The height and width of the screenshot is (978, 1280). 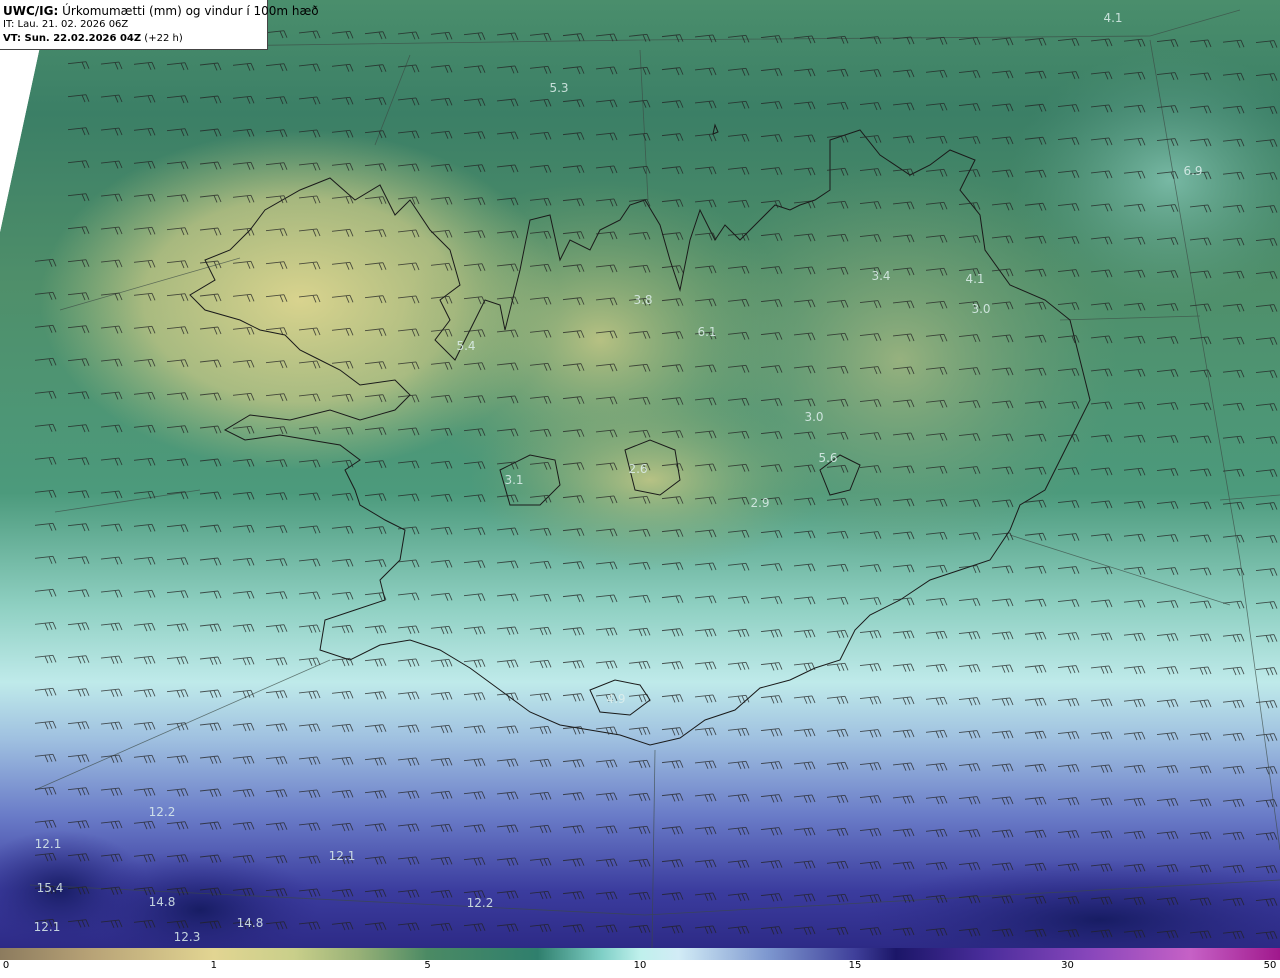 What do you see at coordinates (50, 888) in the screenshot?
I see `map-value-label: 15.4` at bounding box center [50, 888].